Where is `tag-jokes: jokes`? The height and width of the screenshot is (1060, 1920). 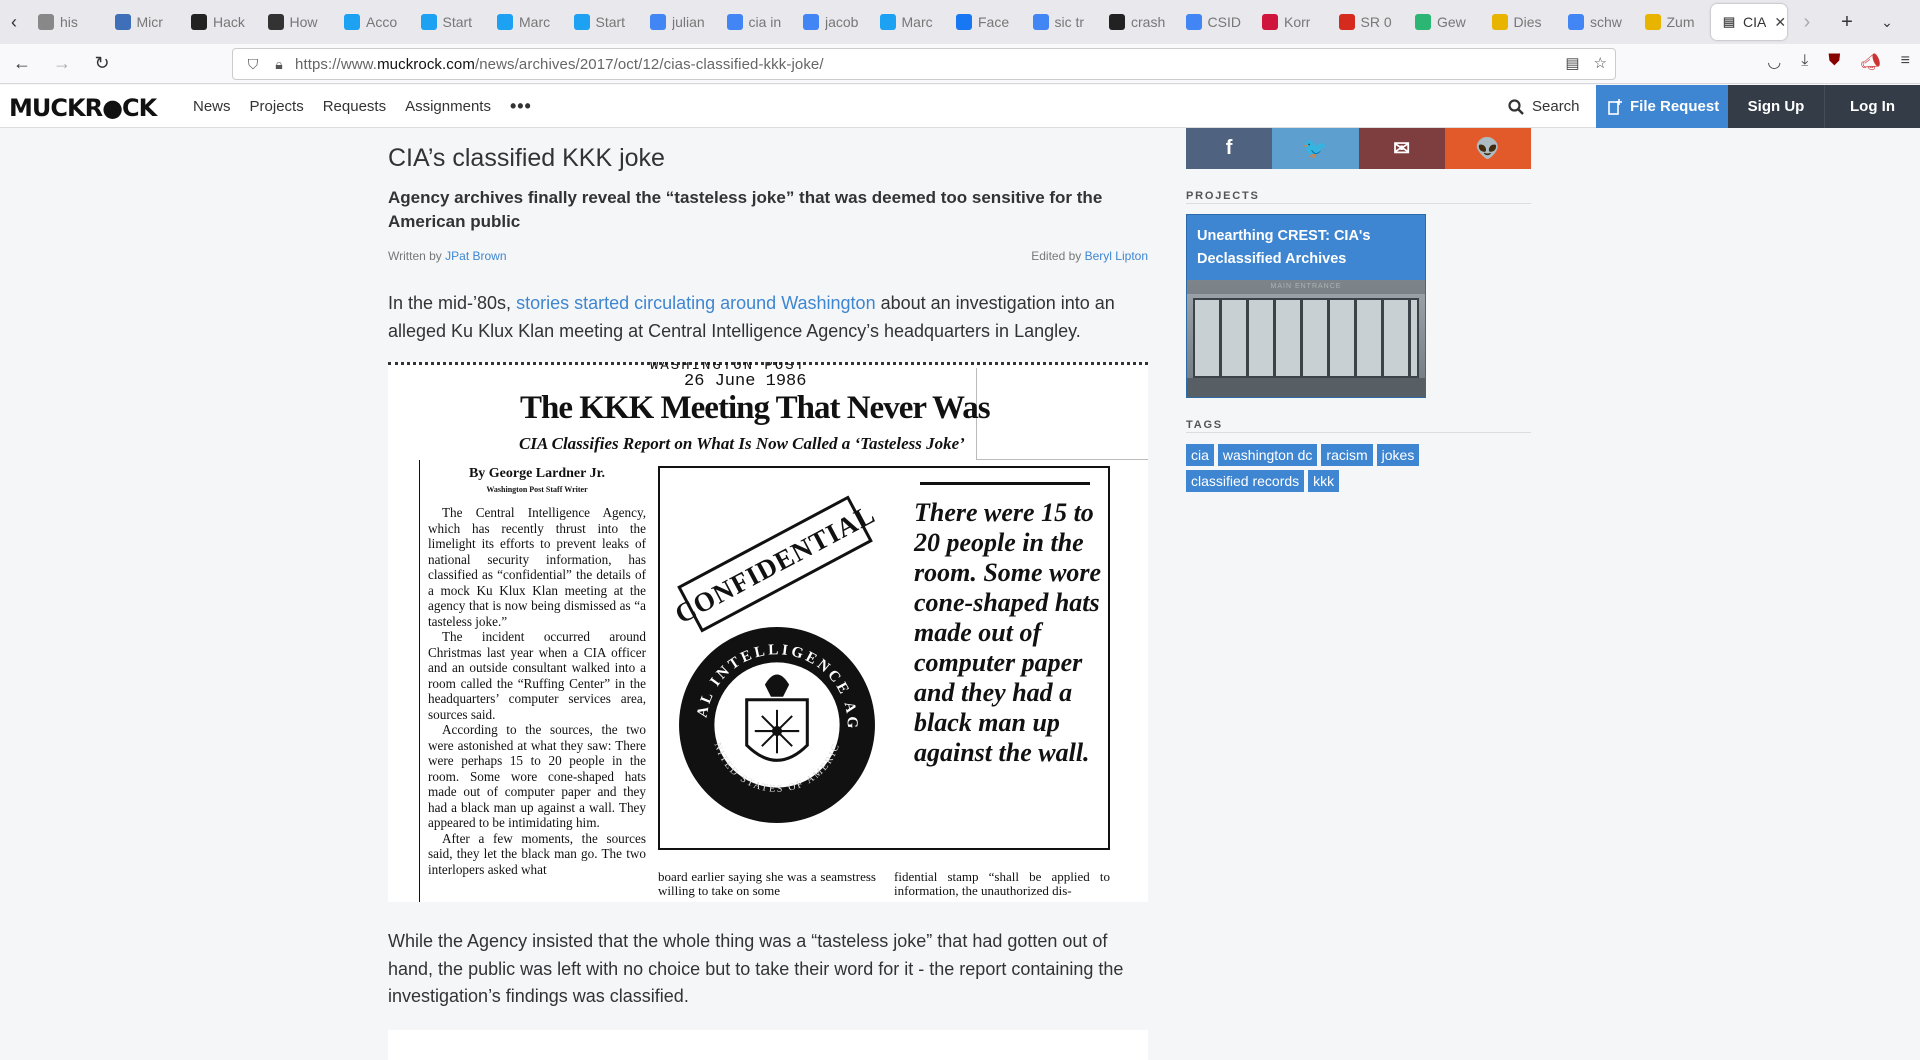 tag-jokes: jokes is located at coordinates (1398, 455).